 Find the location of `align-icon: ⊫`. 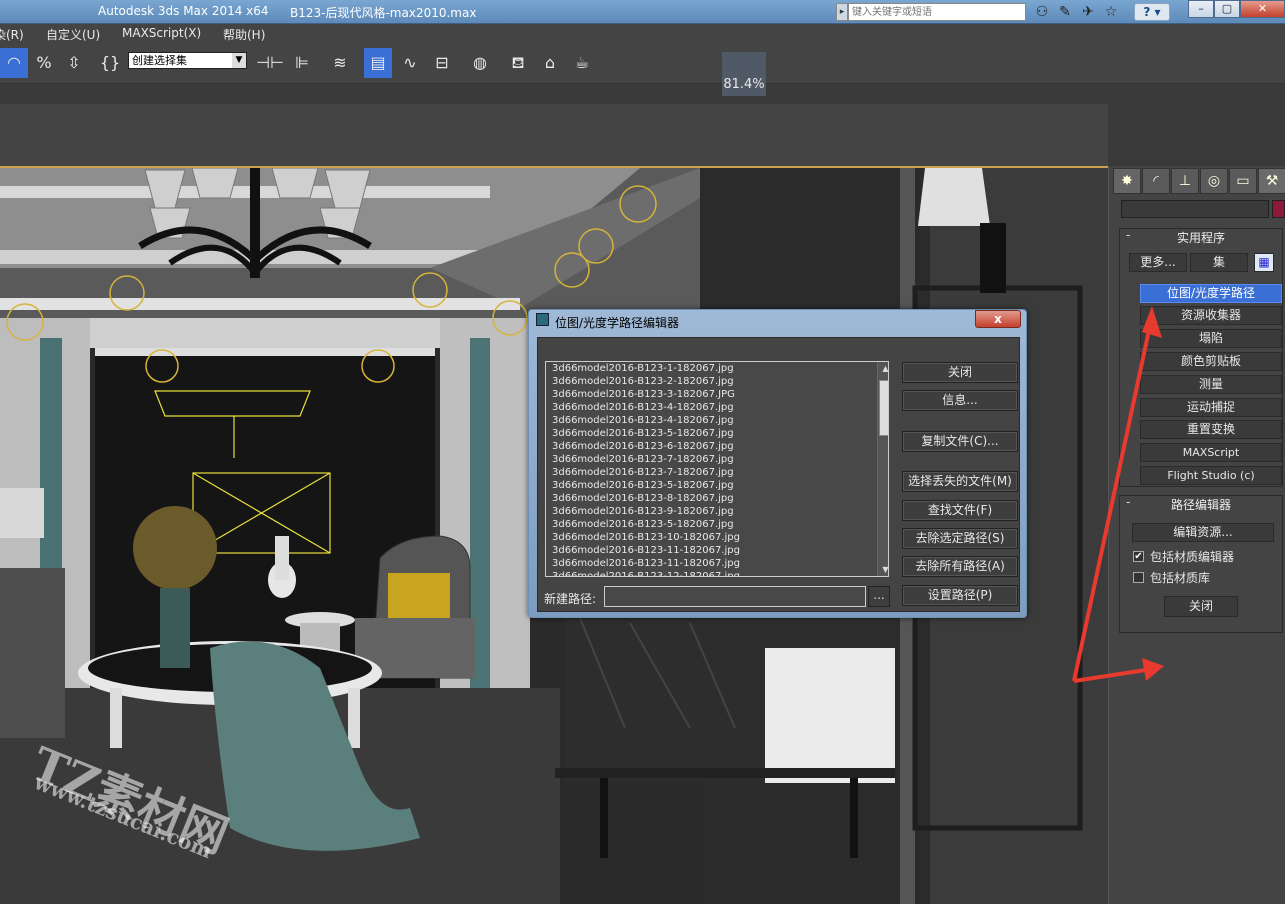

align-icon: ⊫ is located at coordinates (302, 63).